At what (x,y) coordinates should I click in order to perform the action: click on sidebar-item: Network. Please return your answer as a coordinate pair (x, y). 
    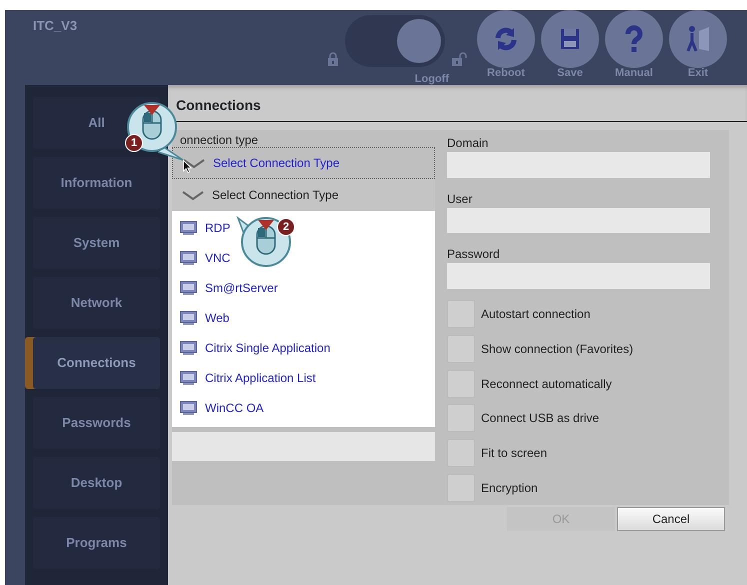
    Looking at the image, I should click on (96, 303).